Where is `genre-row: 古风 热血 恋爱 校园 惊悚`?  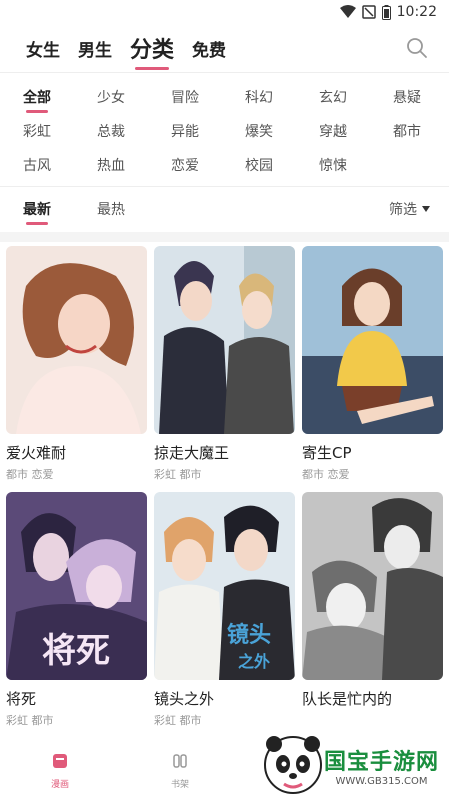 genre-row: 古风 热血 恋爱 校园 惊悚 is located at coordinates (224, 165).